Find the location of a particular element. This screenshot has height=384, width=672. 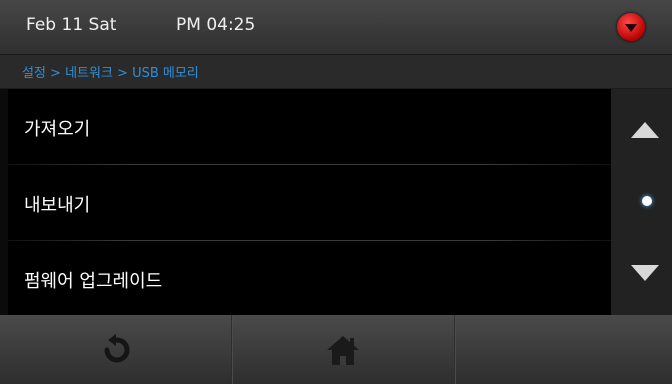

menu-item-label: 펌웨어 업그레이드 is located at coordinates (93, 281).